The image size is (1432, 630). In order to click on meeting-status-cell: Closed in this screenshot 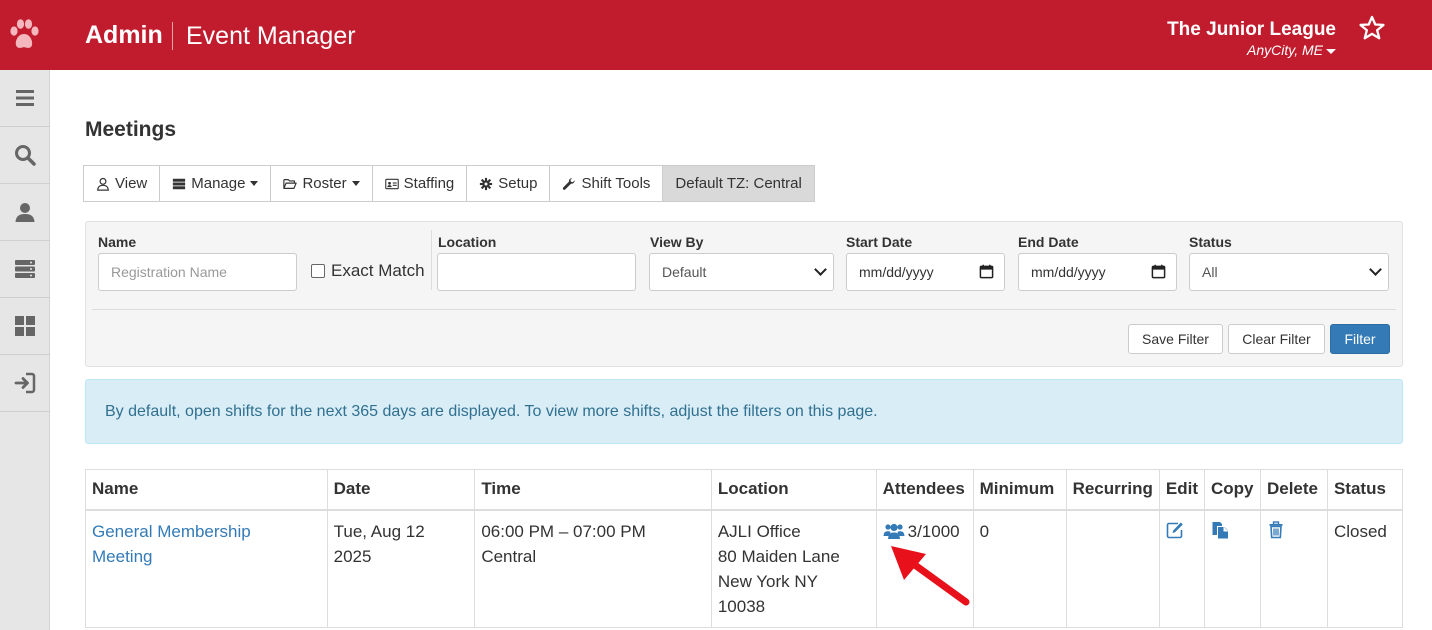, I will do `click(1365, 568)`.